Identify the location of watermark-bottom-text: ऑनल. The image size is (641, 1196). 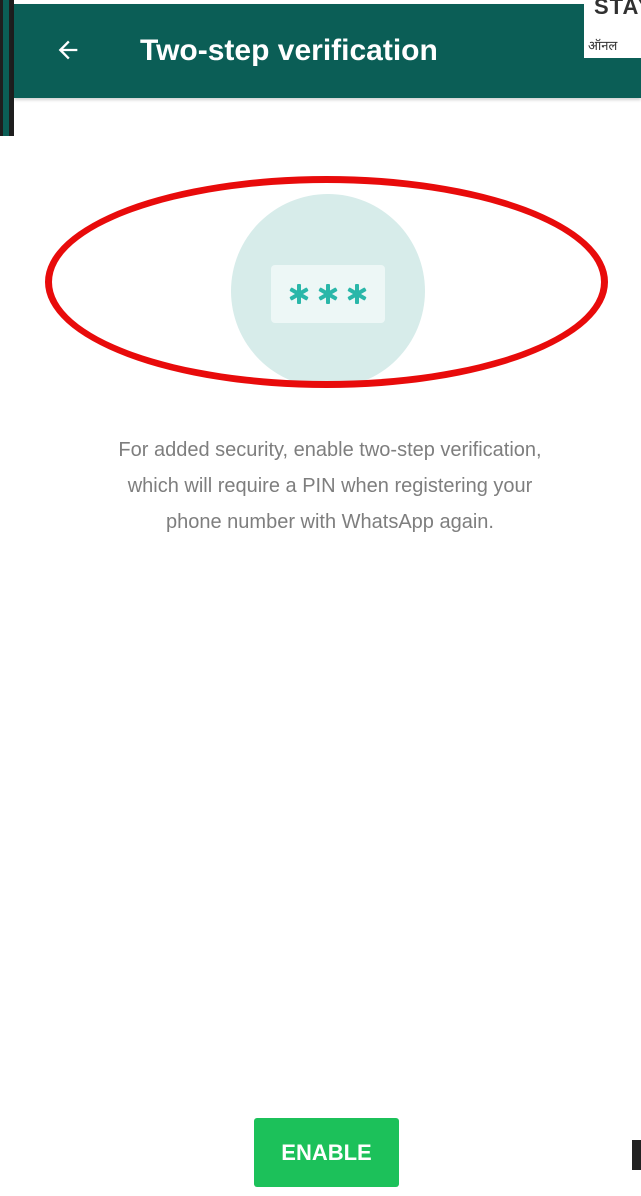
(603, 45).